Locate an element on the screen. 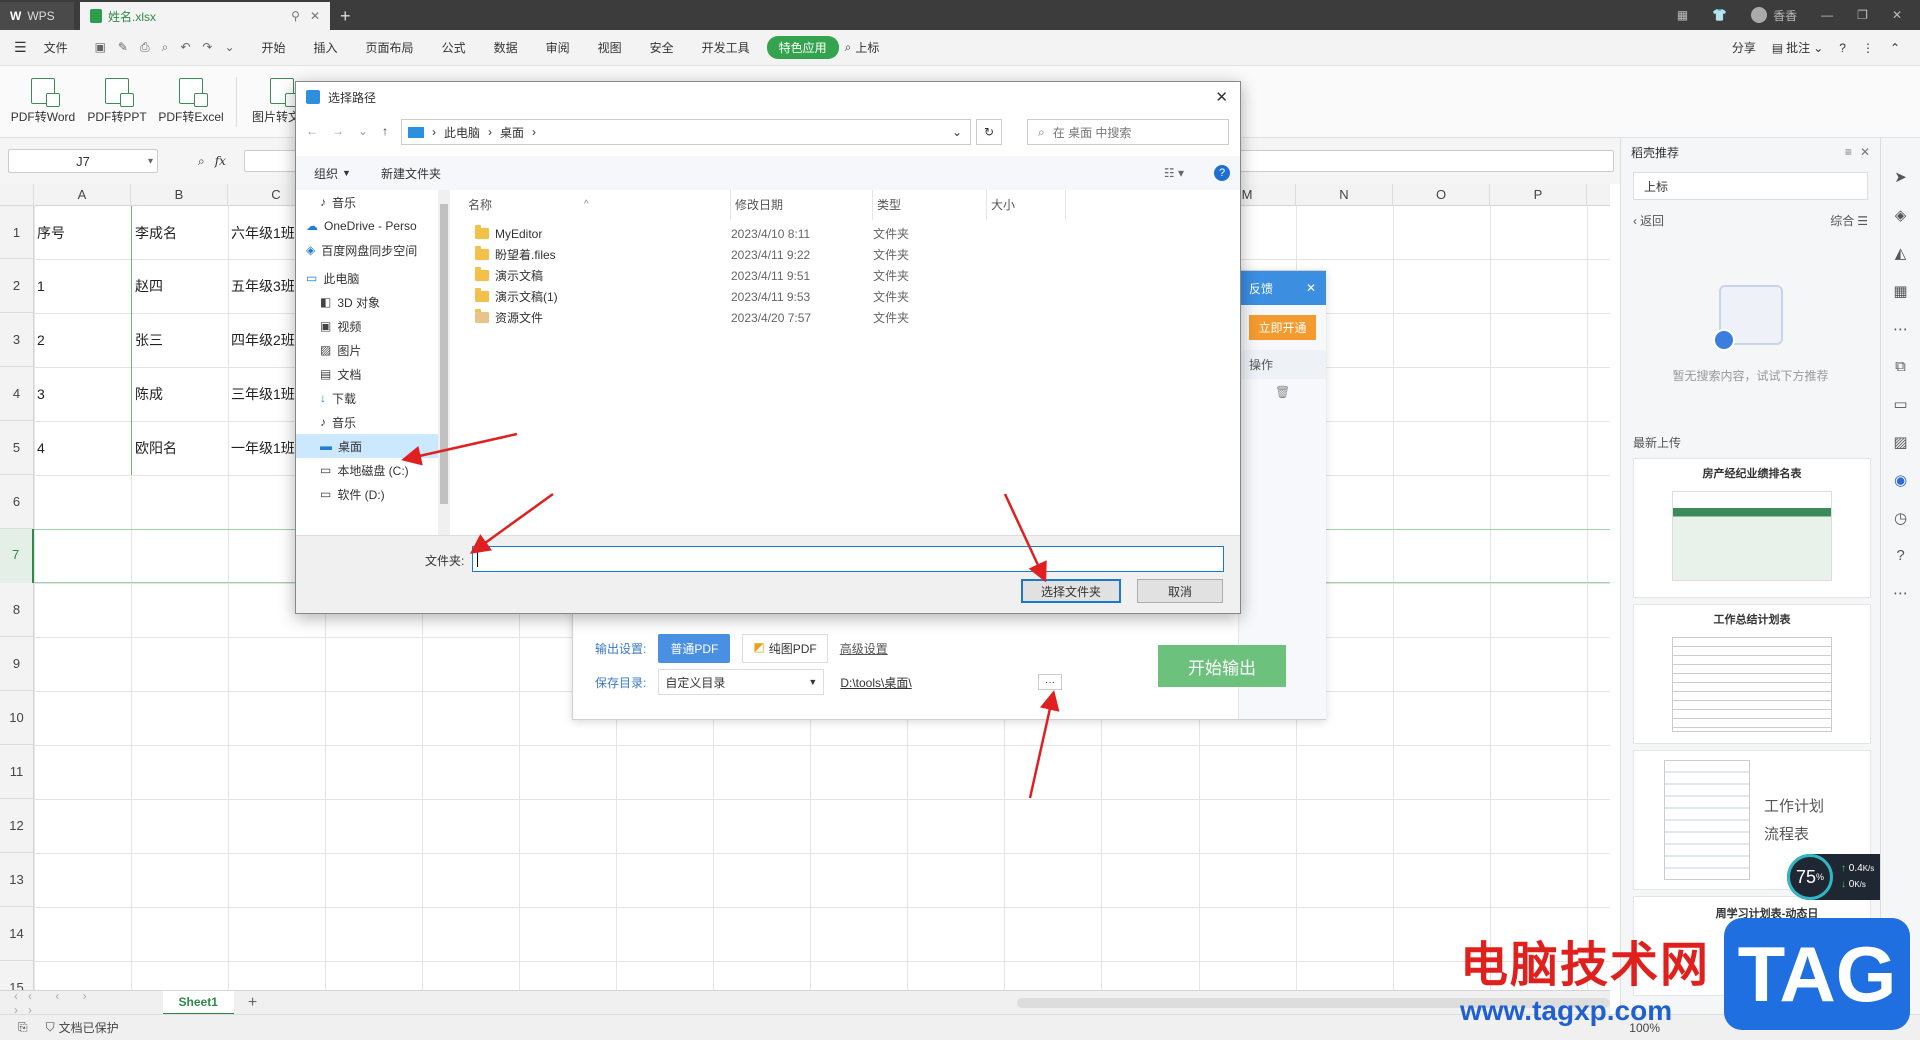  view-options-icon: ☷ ▾ is located at coordinates (1174, 173).